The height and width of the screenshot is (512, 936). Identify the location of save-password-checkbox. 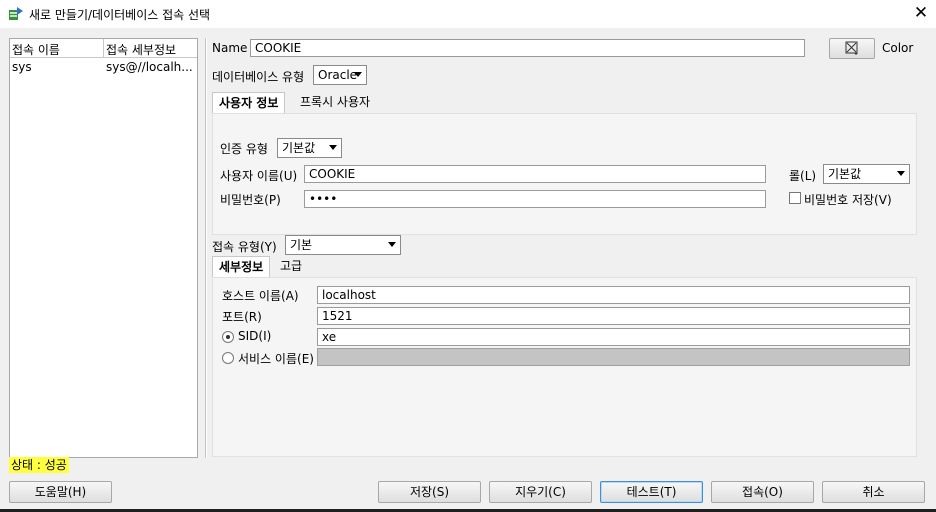
(795, 198).